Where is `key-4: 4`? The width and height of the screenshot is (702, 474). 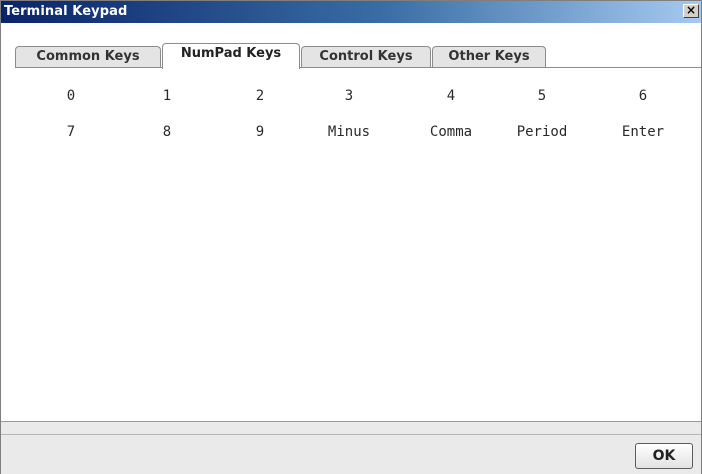
key-4: 4 is located at coordinates (451, 96).